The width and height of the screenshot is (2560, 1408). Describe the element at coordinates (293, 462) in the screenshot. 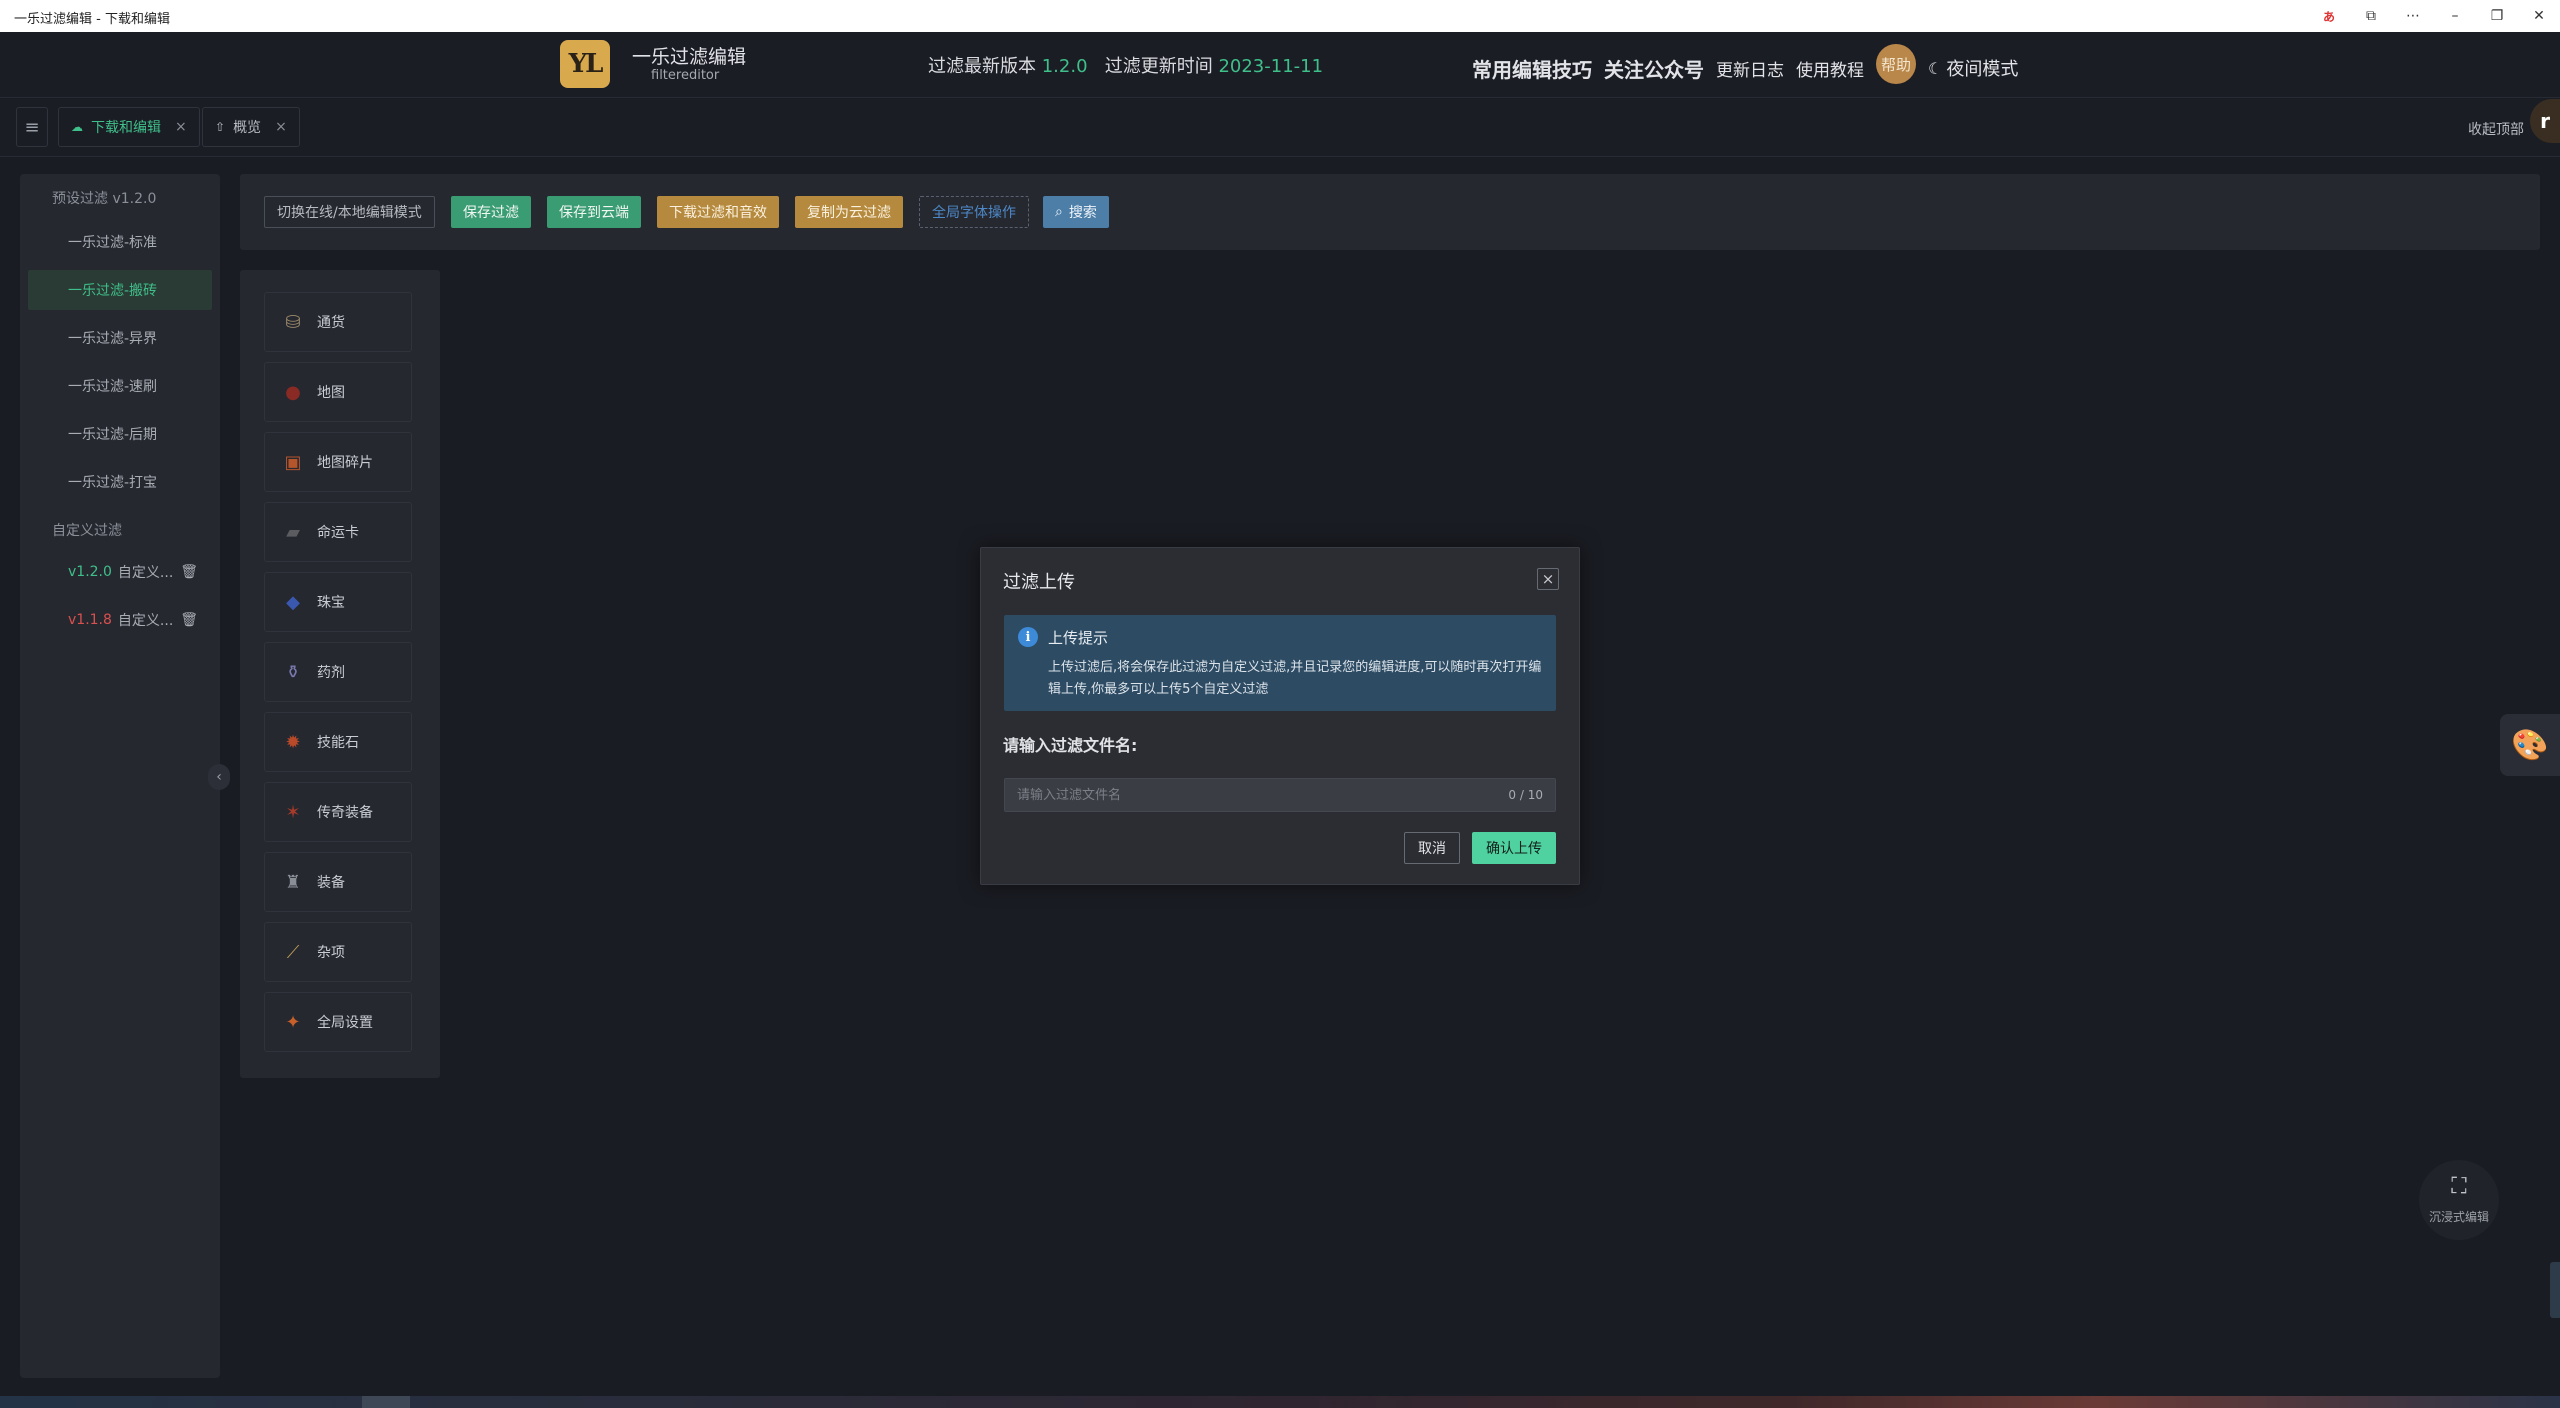

I see `map-fragment-icon: ▣` at that location.